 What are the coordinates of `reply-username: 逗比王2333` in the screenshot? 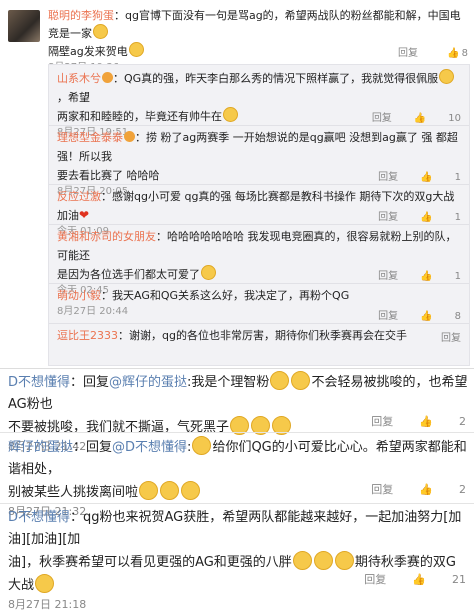 It's located at (87, 335).